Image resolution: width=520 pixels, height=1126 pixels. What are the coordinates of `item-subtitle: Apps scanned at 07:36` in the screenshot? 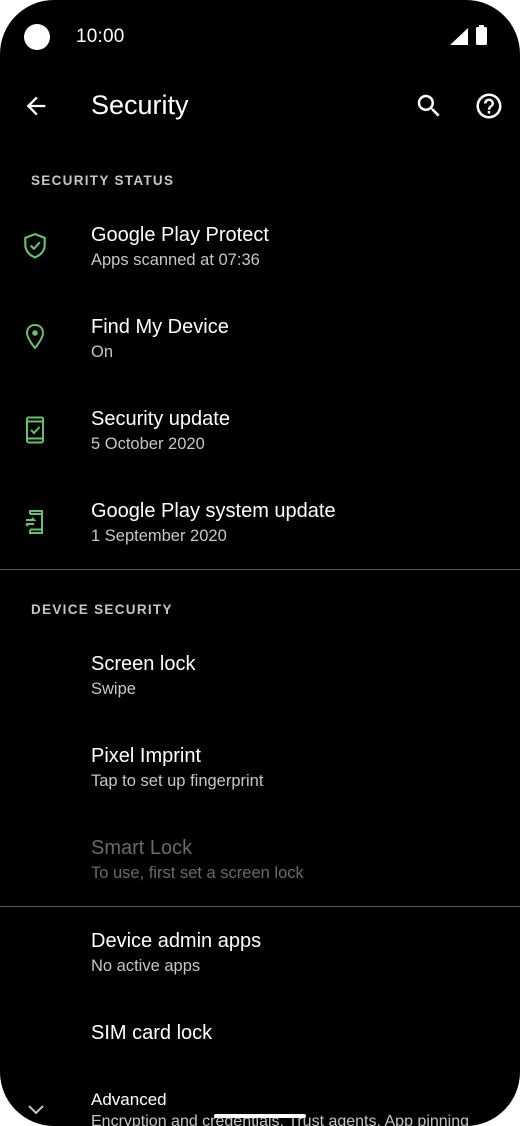 It's located at (175, 260).